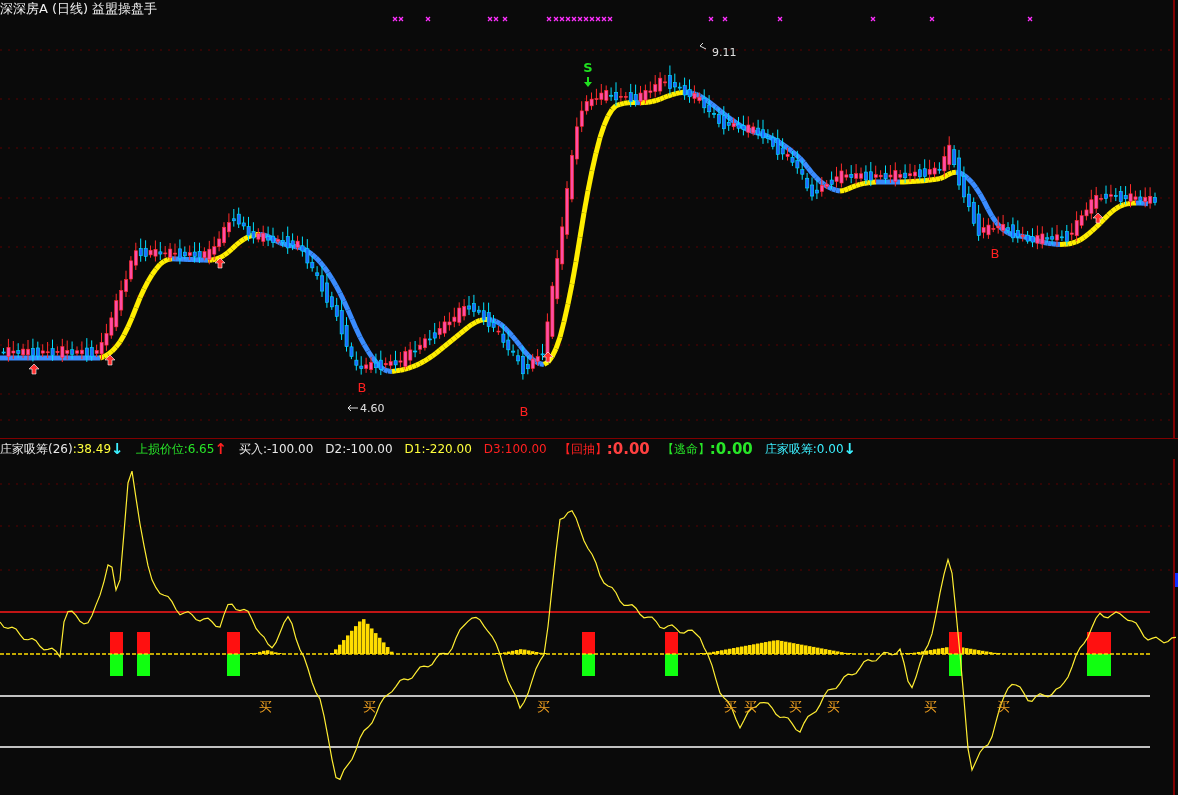 The image size is (1178, 795). What do you see at coordinates (372, 408) in the screenshot?
I see `low-price-label: 4.60` at bounding box center [372, 408].